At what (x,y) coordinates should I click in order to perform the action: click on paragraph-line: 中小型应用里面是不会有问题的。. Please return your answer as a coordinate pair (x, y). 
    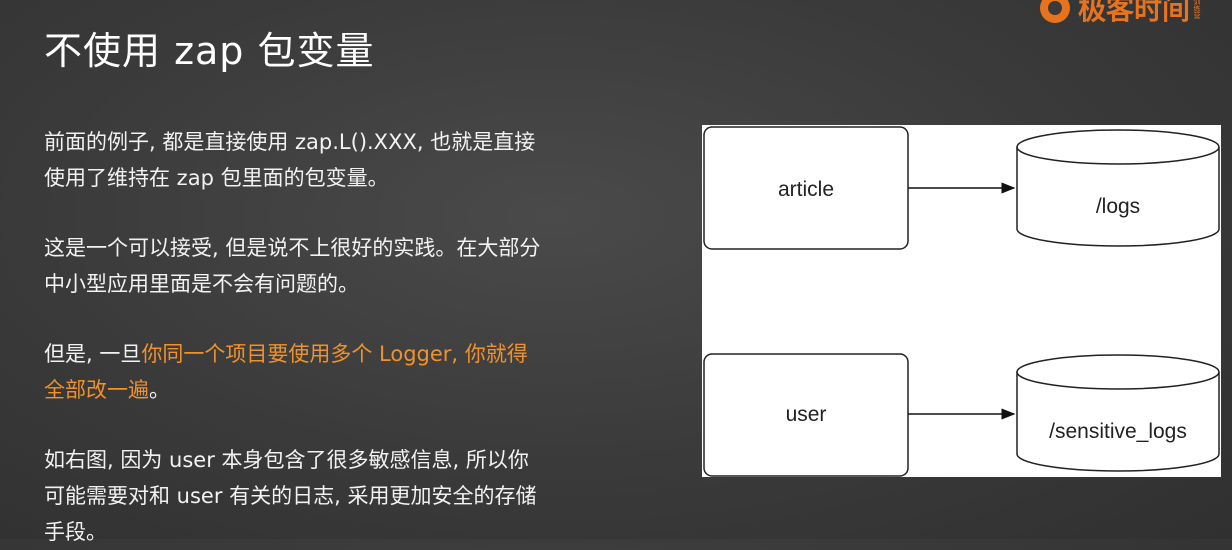
    Looking at the image, I should click on (201, 284).